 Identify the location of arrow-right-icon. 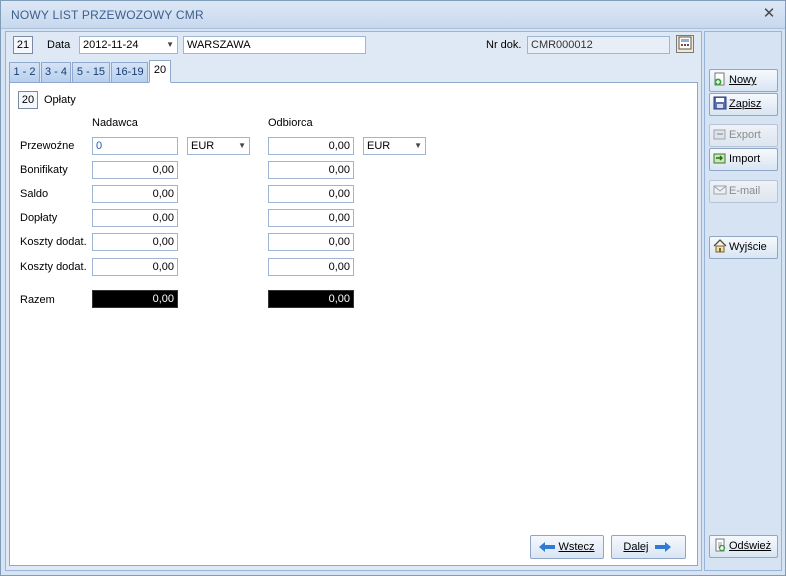
(662, 547).